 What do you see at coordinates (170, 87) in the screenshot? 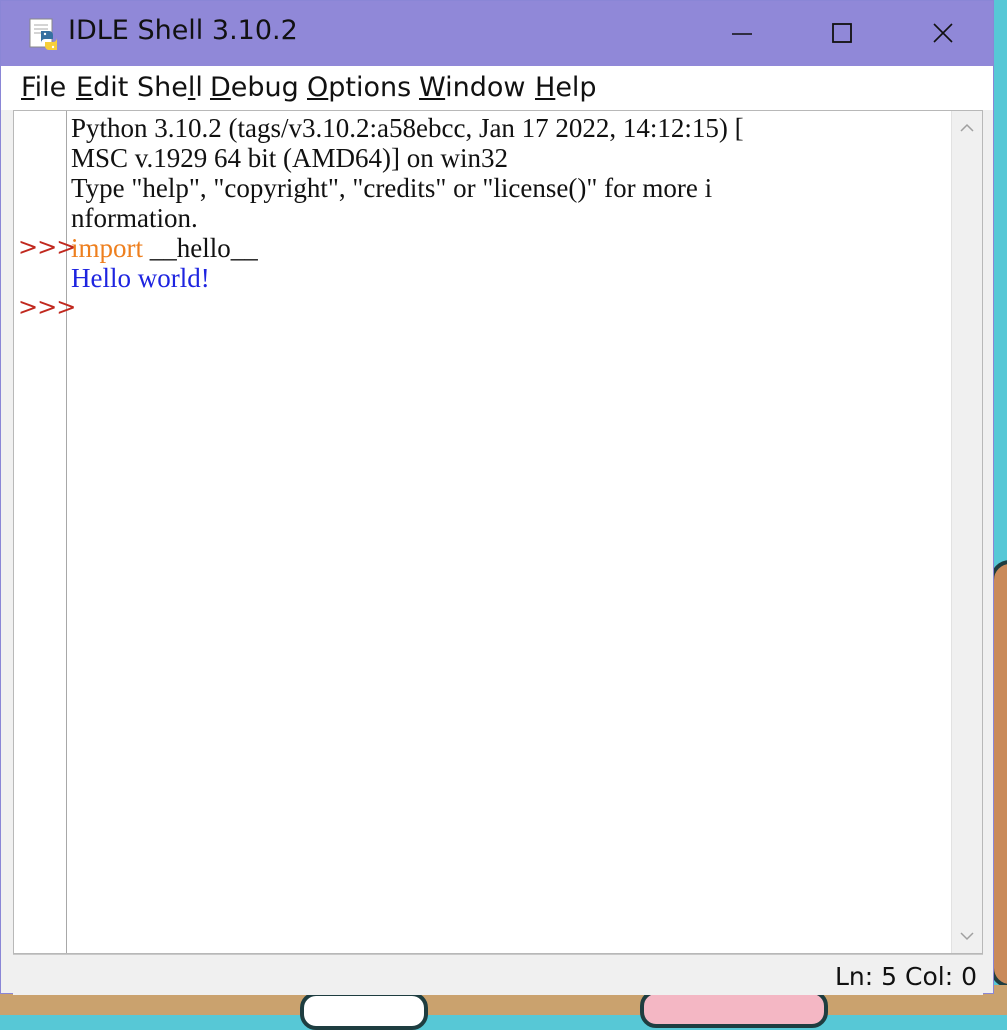
I see `menu-shell: Shell` at bounding box center [170, 87].